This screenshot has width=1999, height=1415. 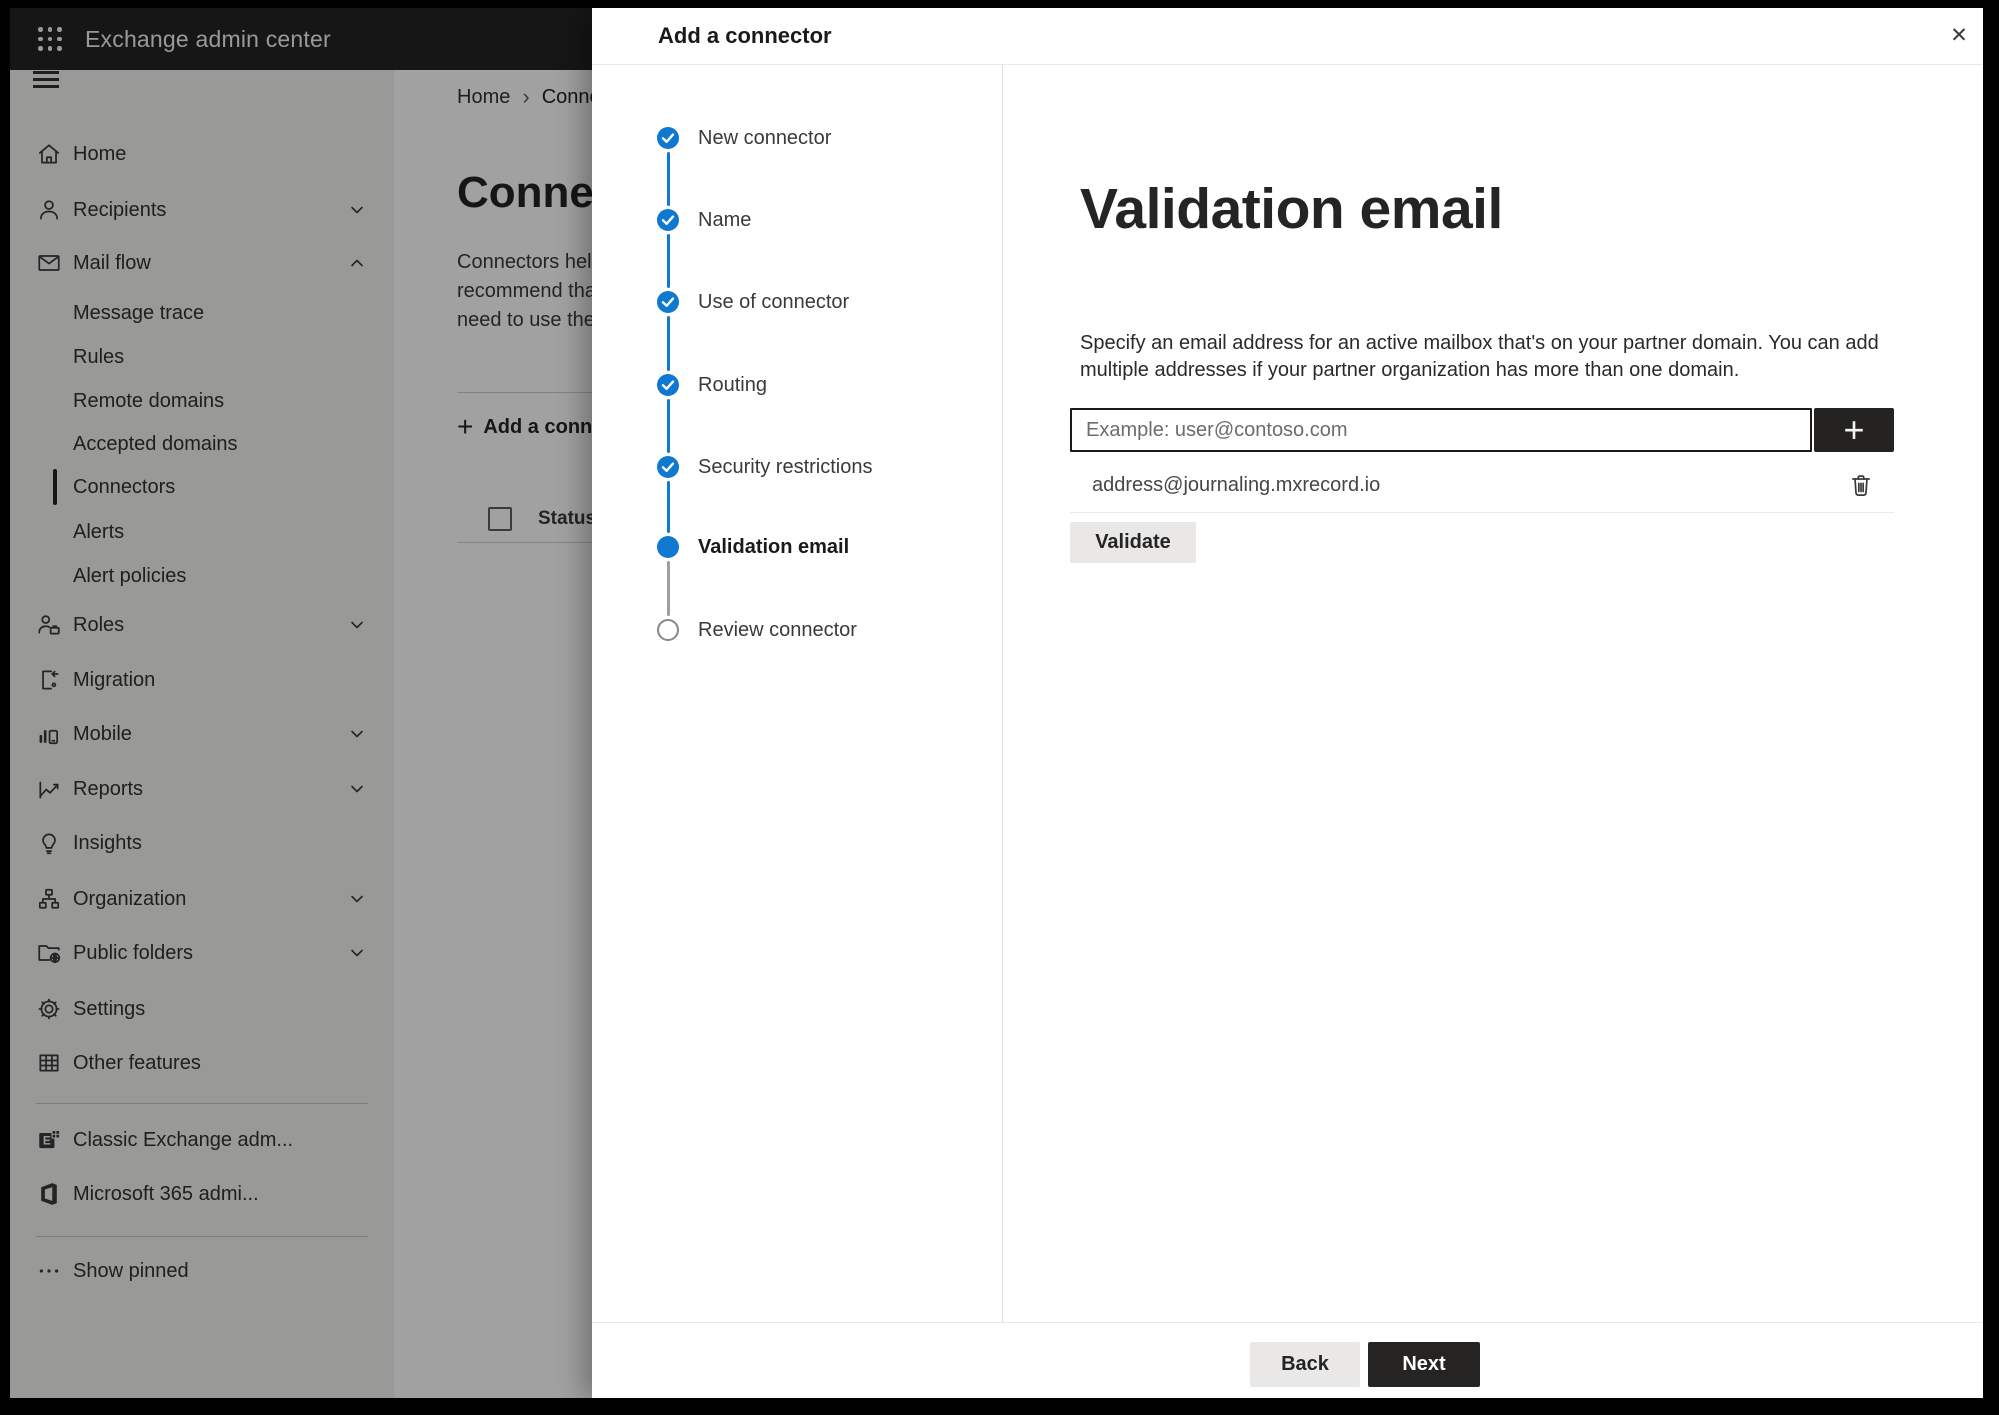 I want to click on panel-header-divider, so click(x=1287, y=64).